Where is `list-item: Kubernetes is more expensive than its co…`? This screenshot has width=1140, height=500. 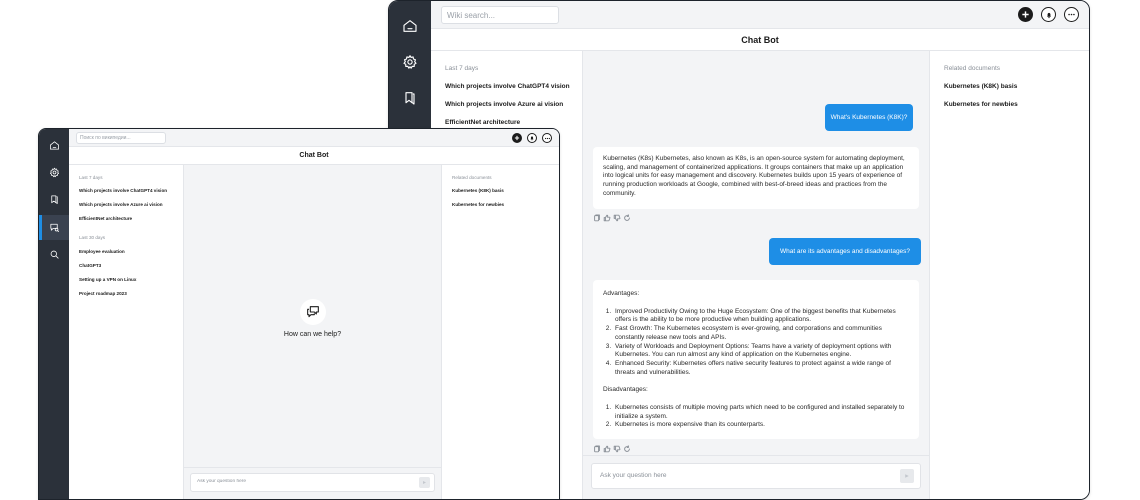
list-item: Kubernetes is more expensive than its co… is located at coordinates (761, 425).